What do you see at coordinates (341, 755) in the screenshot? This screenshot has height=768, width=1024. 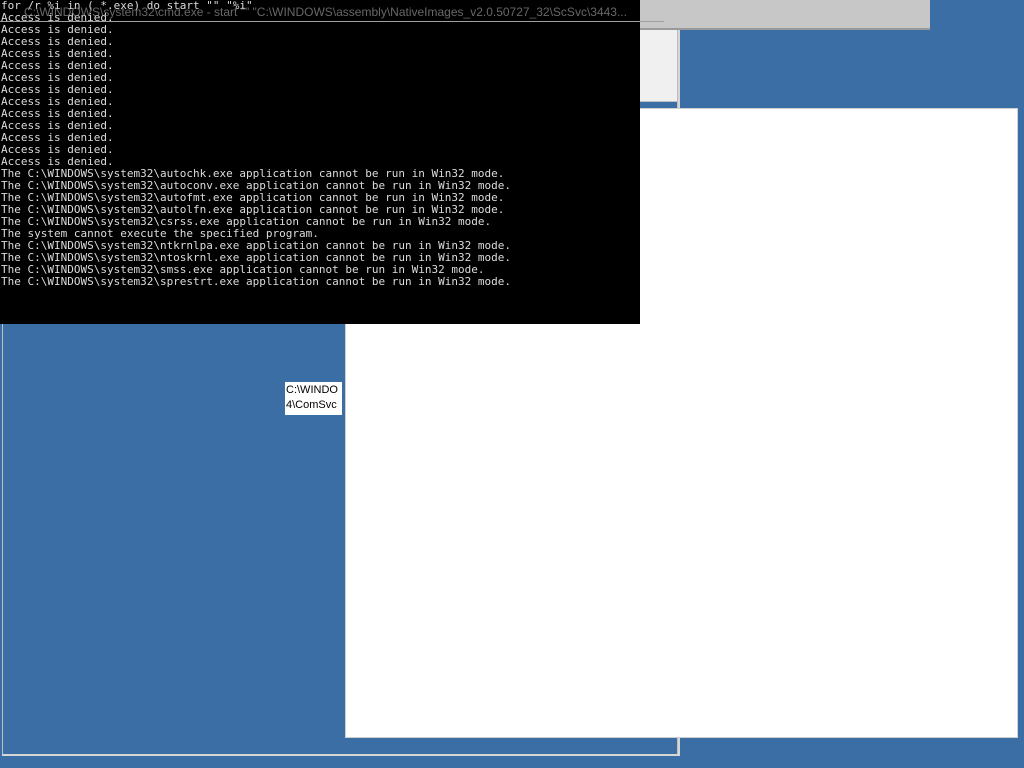 I see `background-window-bottom-edge` at bounding box center [341, 755].